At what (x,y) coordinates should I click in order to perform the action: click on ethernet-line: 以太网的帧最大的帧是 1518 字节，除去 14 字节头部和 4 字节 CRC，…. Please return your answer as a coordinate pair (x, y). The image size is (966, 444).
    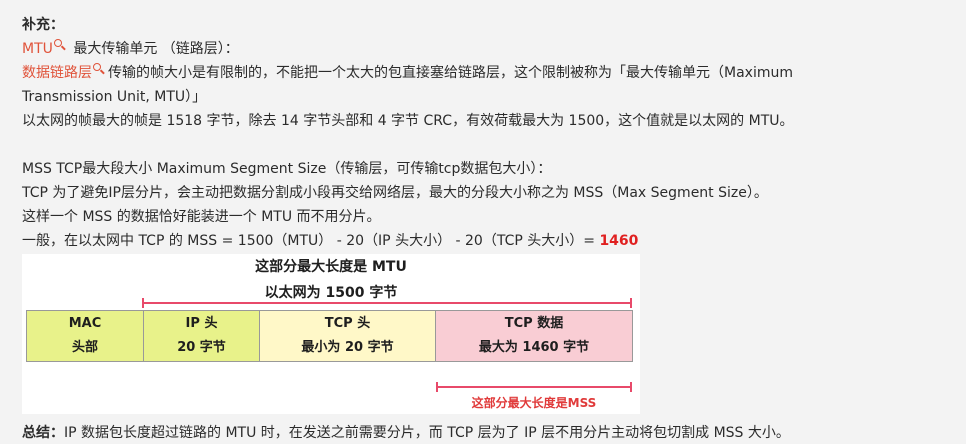
    Looking at the image, I should click on (408, 121).